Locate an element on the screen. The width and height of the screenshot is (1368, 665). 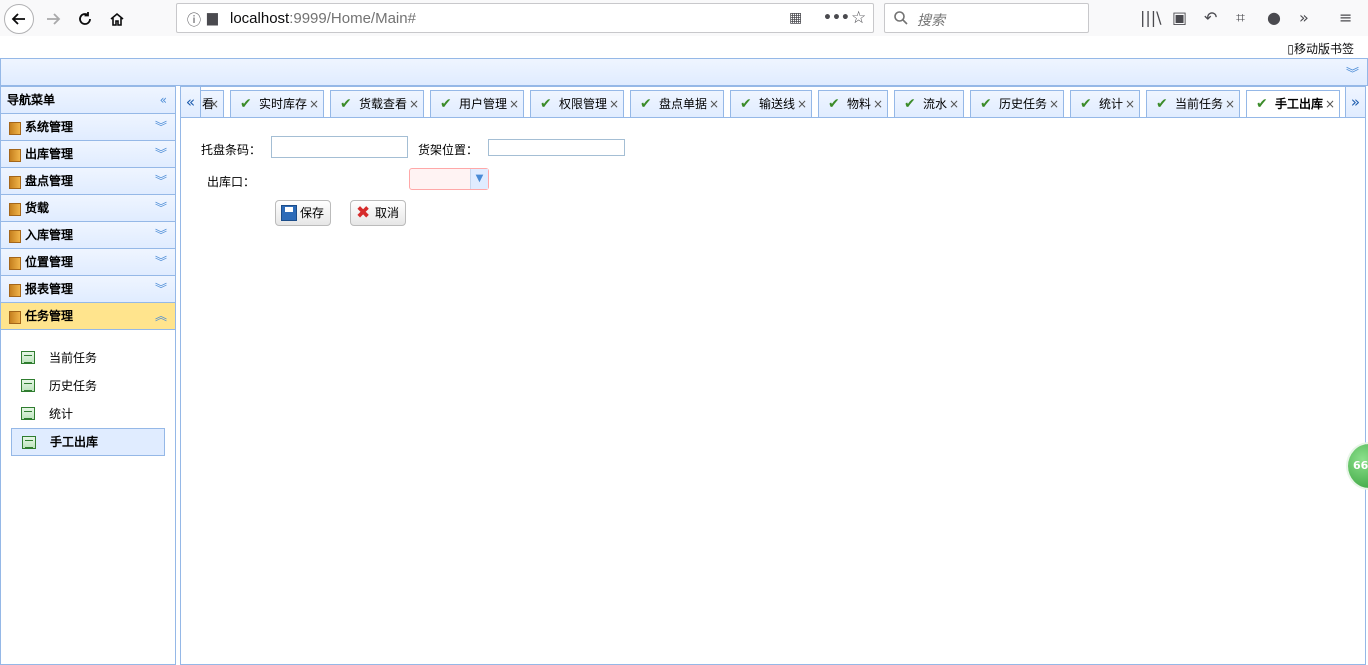
info-icon: ⓘ is located at coordinates (194, 20).